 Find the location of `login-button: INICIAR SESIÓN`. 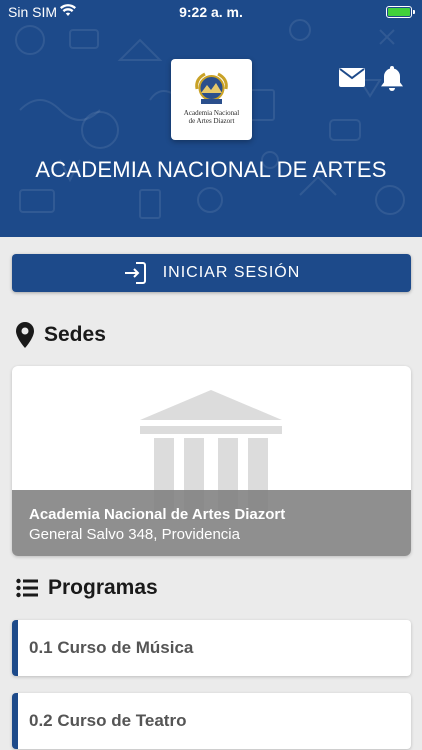

login-button: INICIAR SESIÓN is located at coordinates (211, 273).